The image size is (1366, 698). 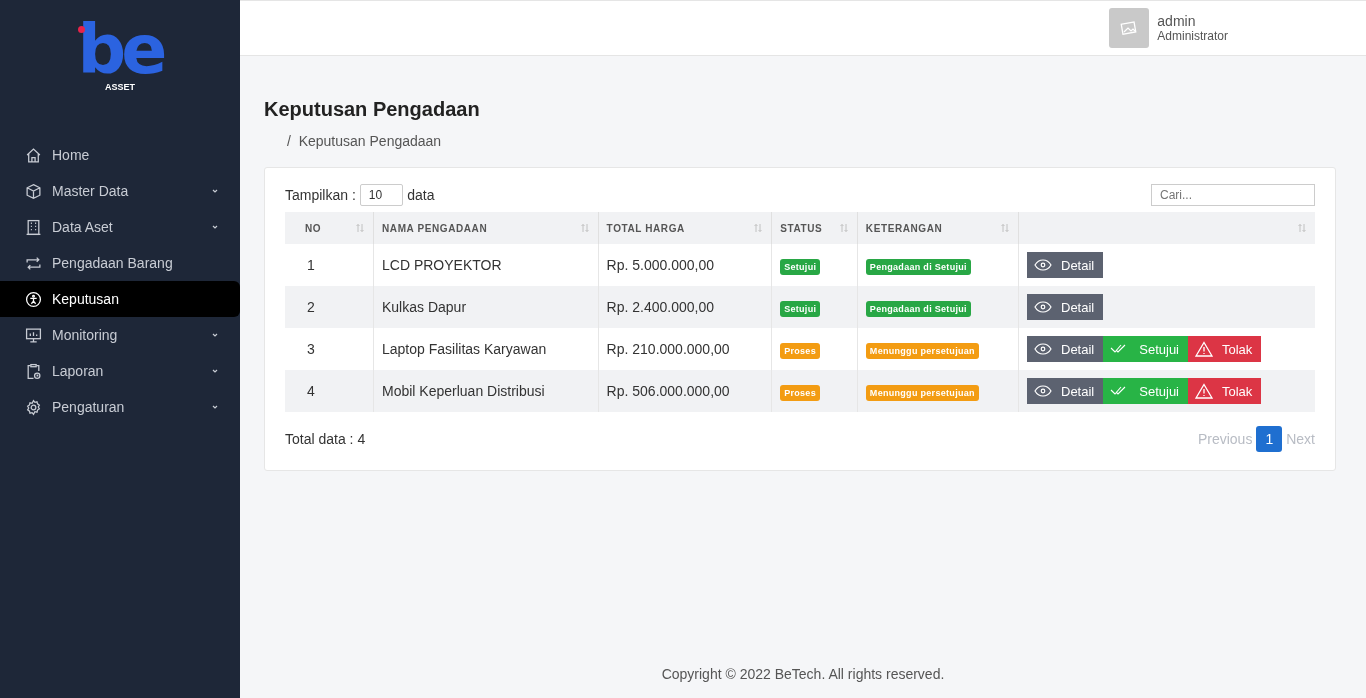 What do you see at coordinates (120, 155) in the screenshot?
I see `sidebar-item: Home` at bounding box center [120, 155].